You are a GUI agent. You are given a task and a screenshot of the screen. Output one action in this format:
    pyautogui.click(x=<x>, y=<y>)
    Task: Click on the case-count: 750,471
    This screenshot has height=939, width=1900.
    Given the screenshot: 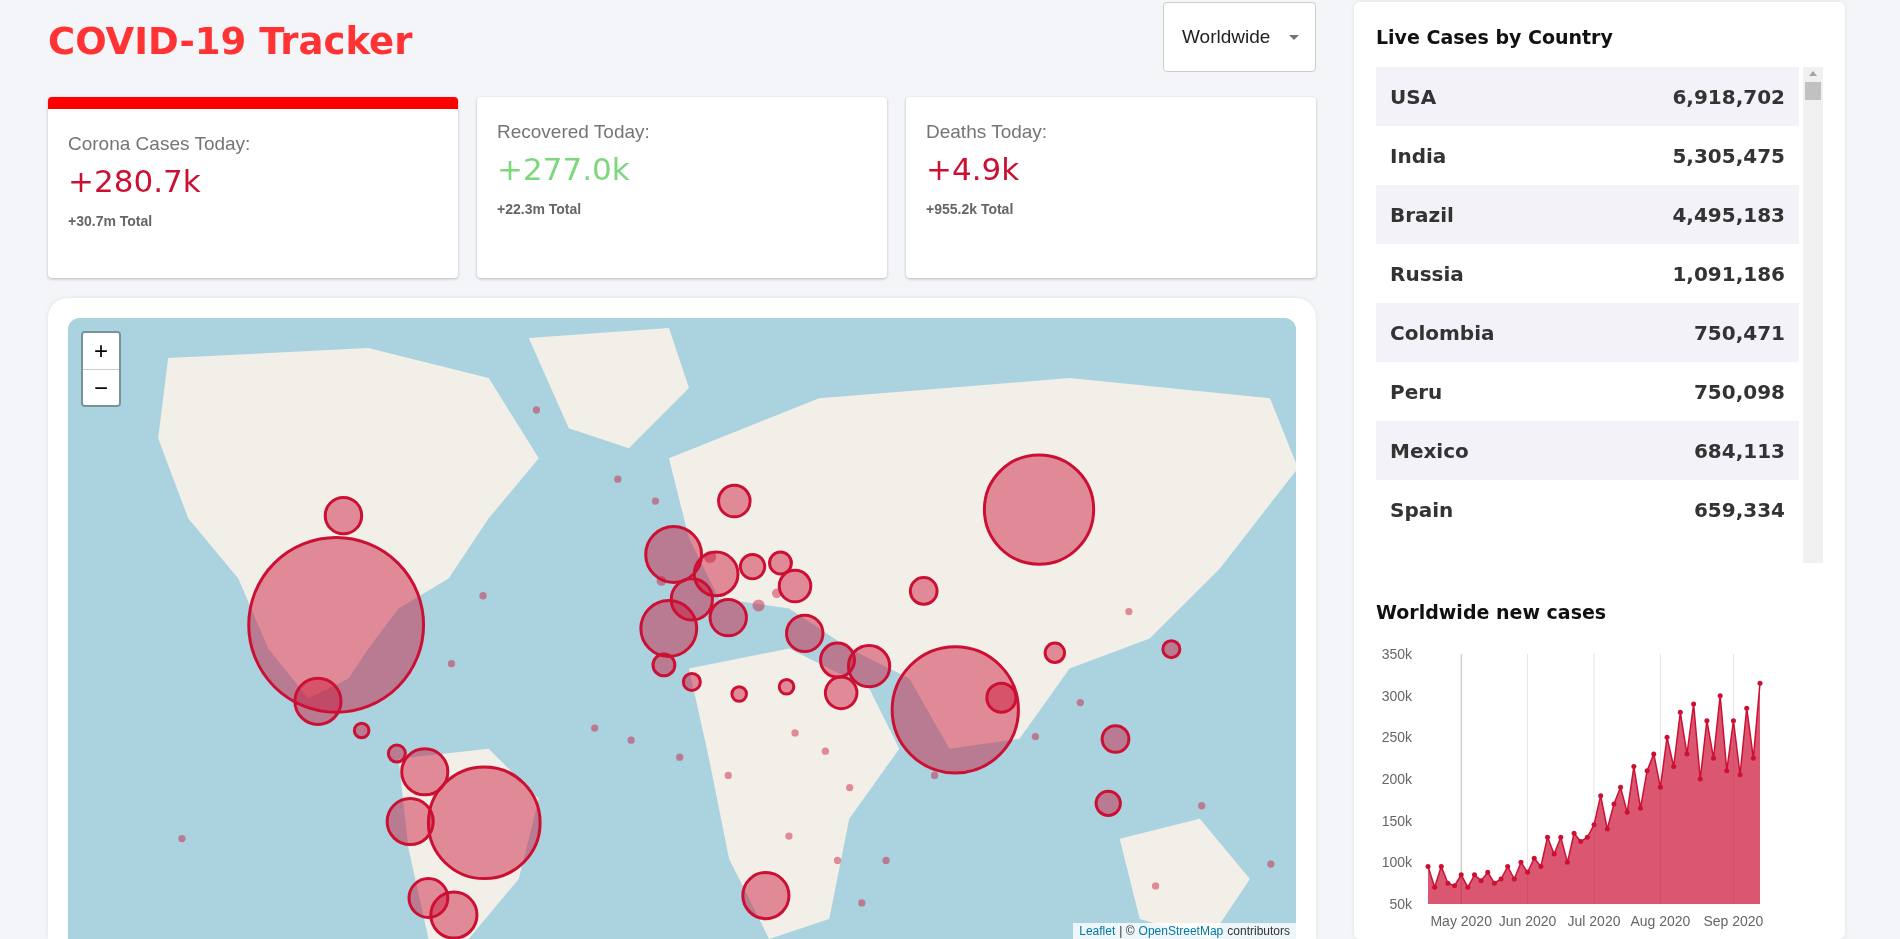 What is the action you would take?
    pyautogui.click(x=1739, y=332)
    